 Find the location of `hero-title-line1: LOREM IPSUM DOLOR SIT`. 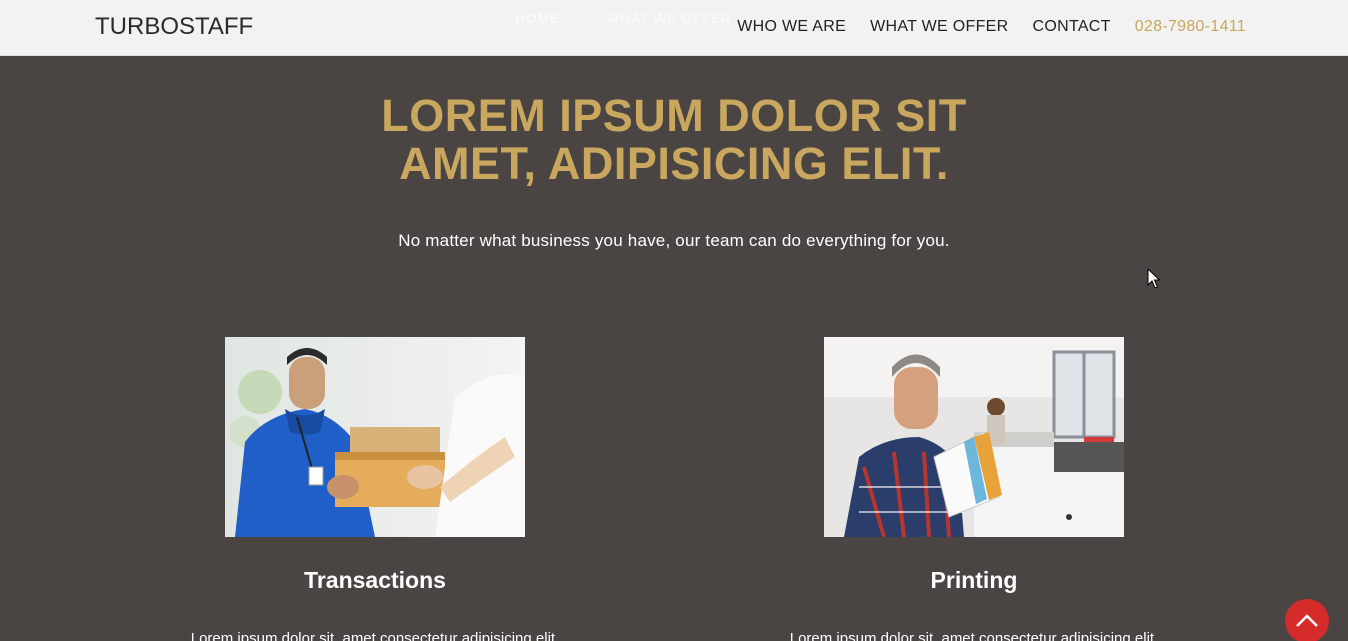

hero-title-line1: LOREM IPSUM DOLOR SIT is located at coordinates (674, 115).